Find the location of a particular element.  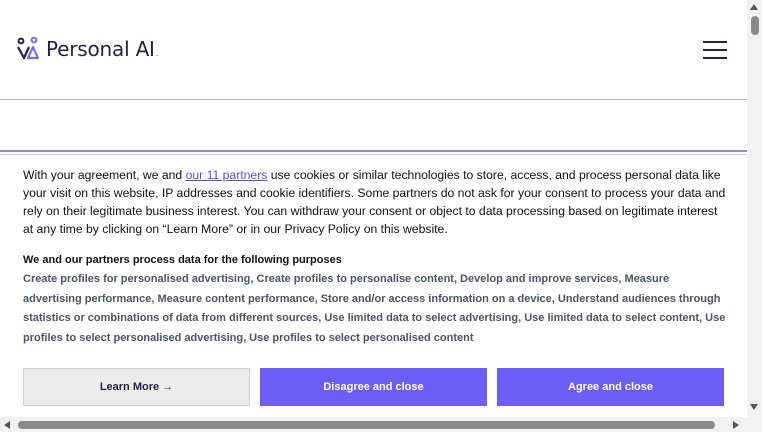

vertical-scrollbar is located at coordinates (754, 208).